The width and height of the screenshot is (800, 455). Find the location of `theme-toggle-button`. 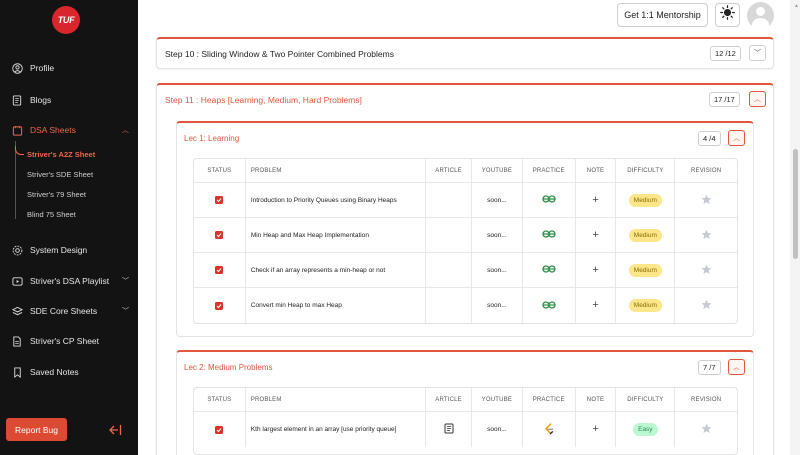

theme-toggle-button is located at coordinates (727, 15).